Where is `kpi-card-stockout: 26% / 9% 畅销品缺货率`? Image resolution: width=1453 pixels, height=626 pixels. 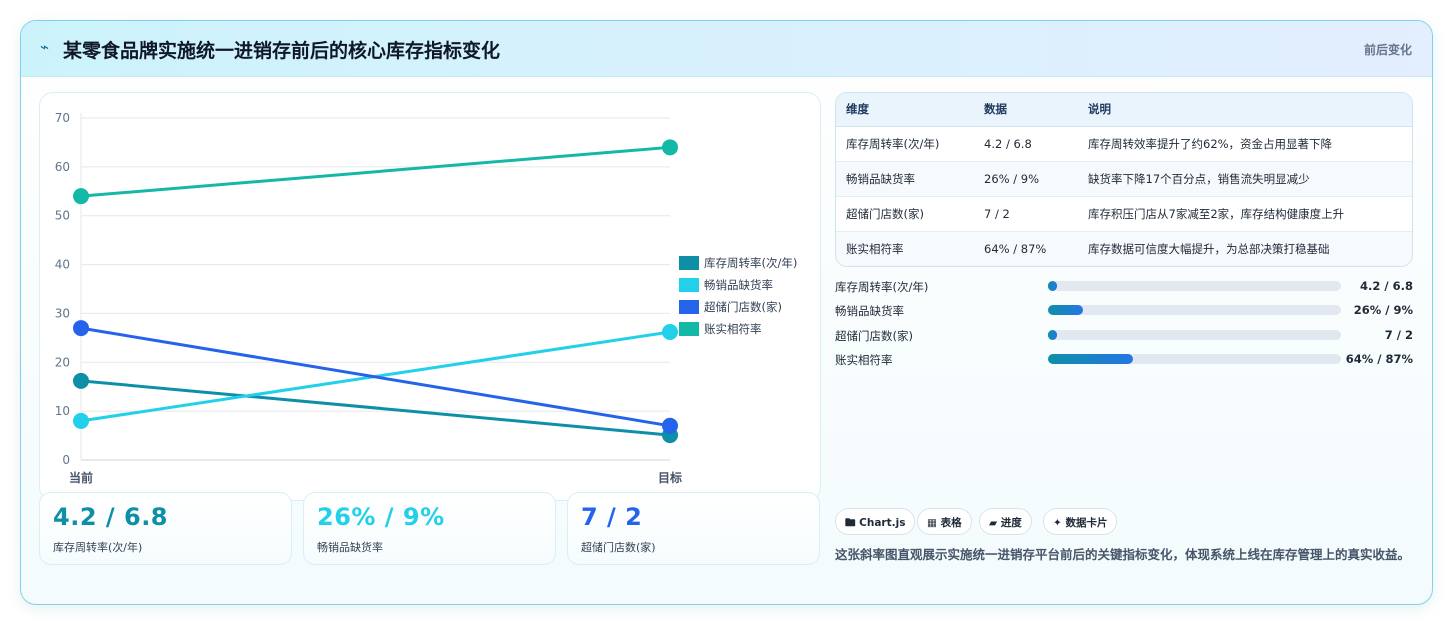
kpi-card-stockout: 26% / 9% 畅销品缺货率 is located at coordinates (429, 528).